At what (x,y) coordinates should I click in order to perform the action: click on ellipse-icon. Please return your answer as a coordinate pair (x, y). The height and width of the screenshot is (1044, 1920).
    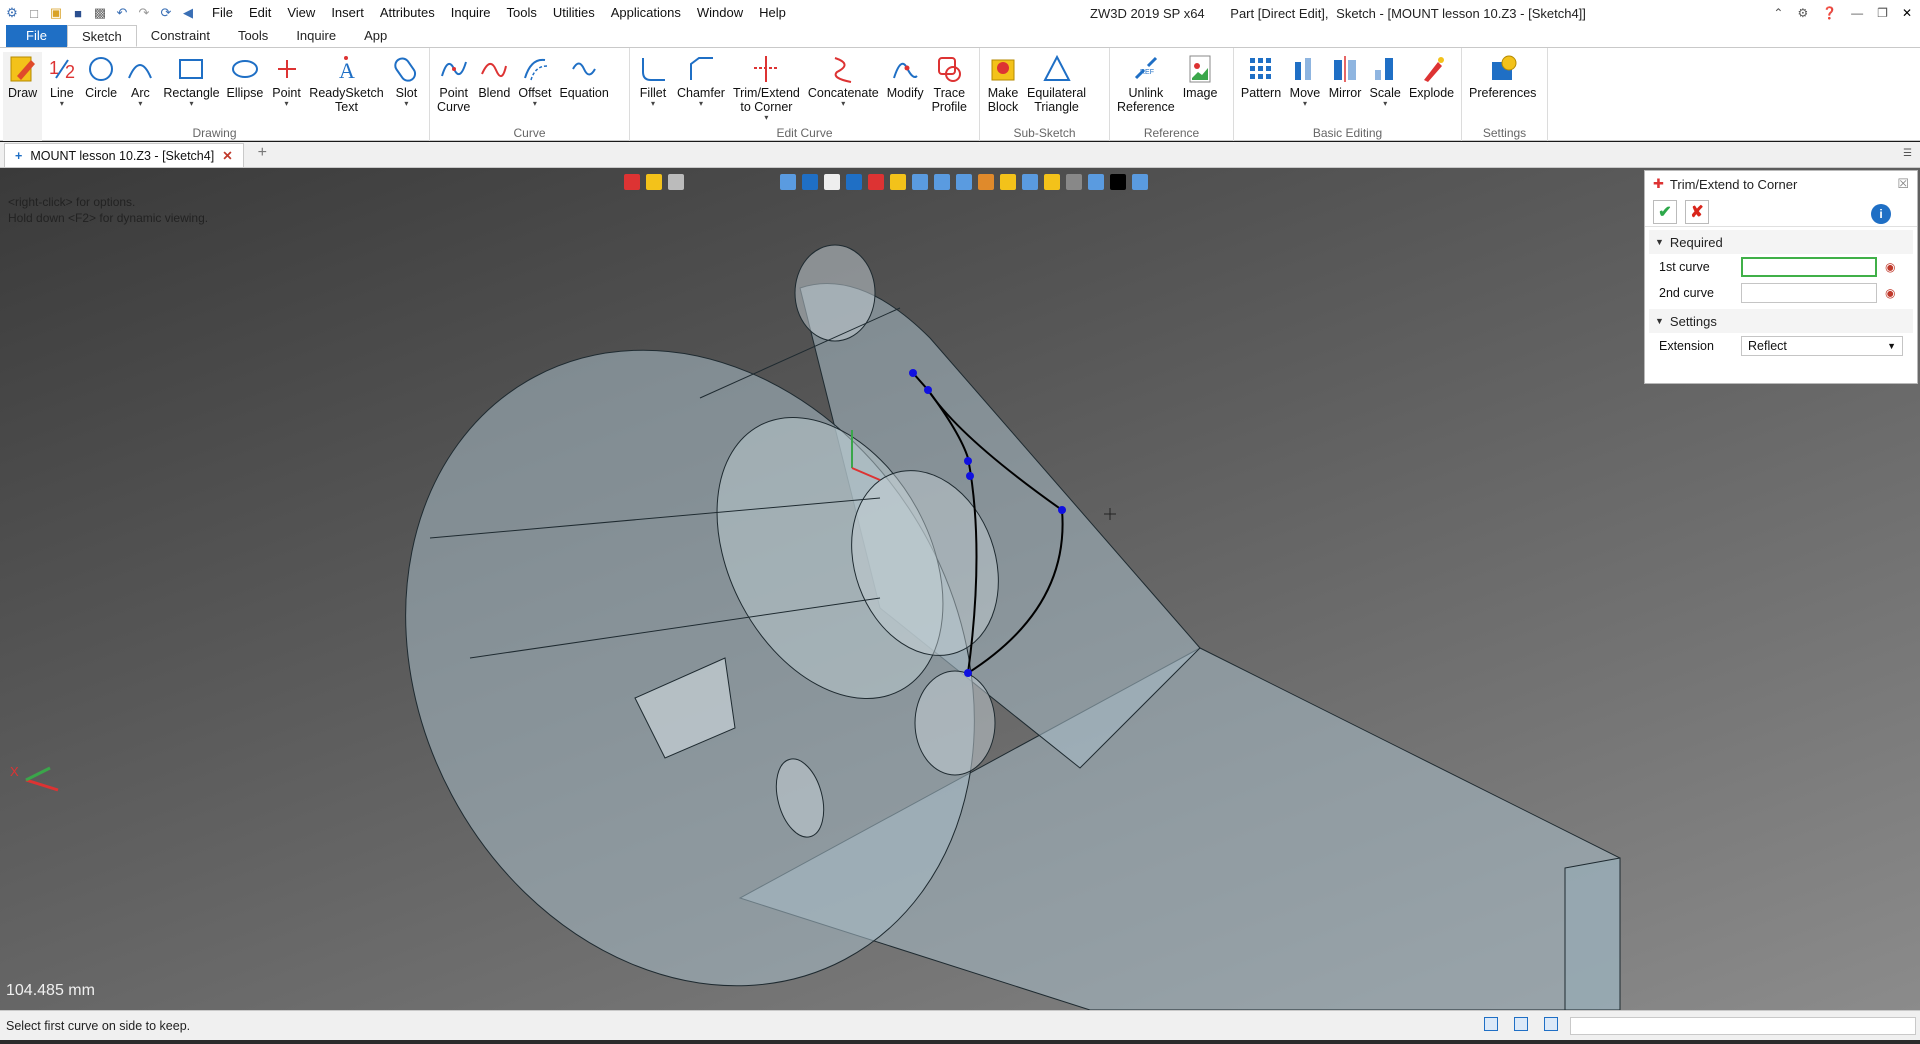
    Looking at the image, I should click on (245, 69).